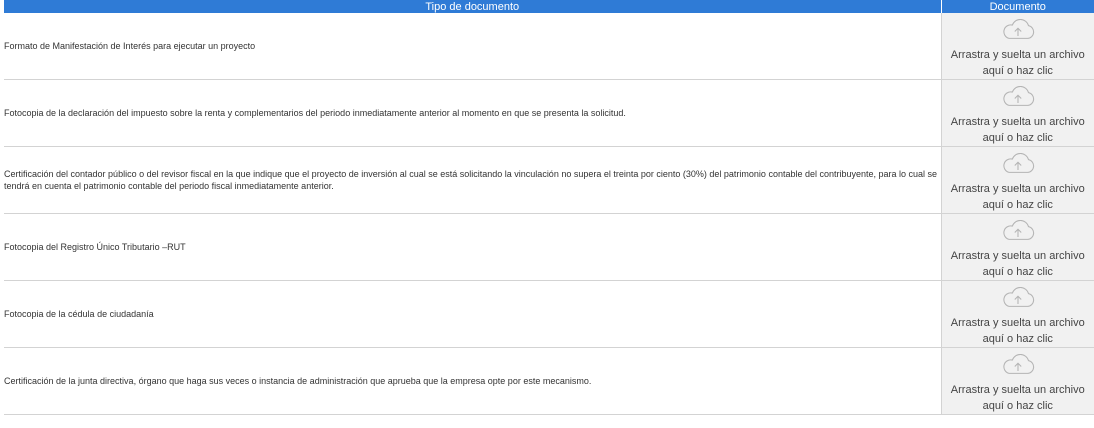 This screenshot has width=1094, height=428. What do you see at coordinates (473, 6) in the screenshot?
I see `column-header-document-type: Tipo de documento` at bounding box center [473, 6].